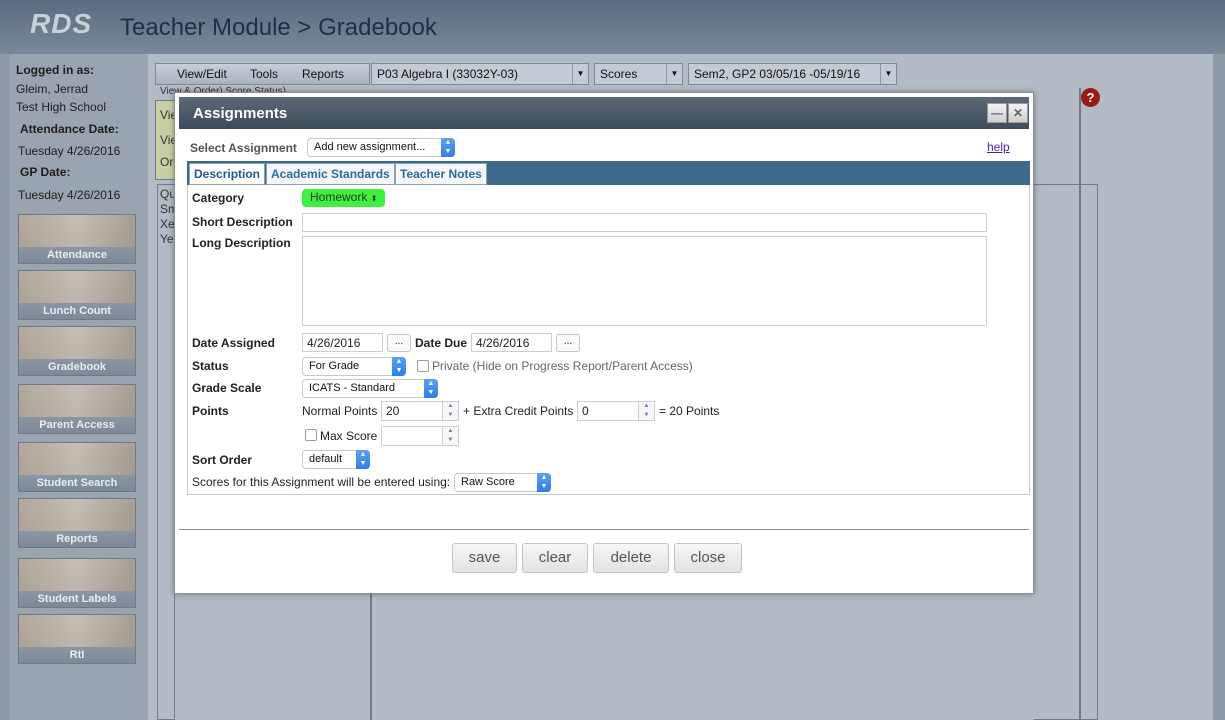 The width and height of the screenshot is (1225, 720). What do you see at coordinates (441, 174) in the screenshot?
I see `tab-teacher-notes: Teacher Notes` at bounding box center [441, 174].